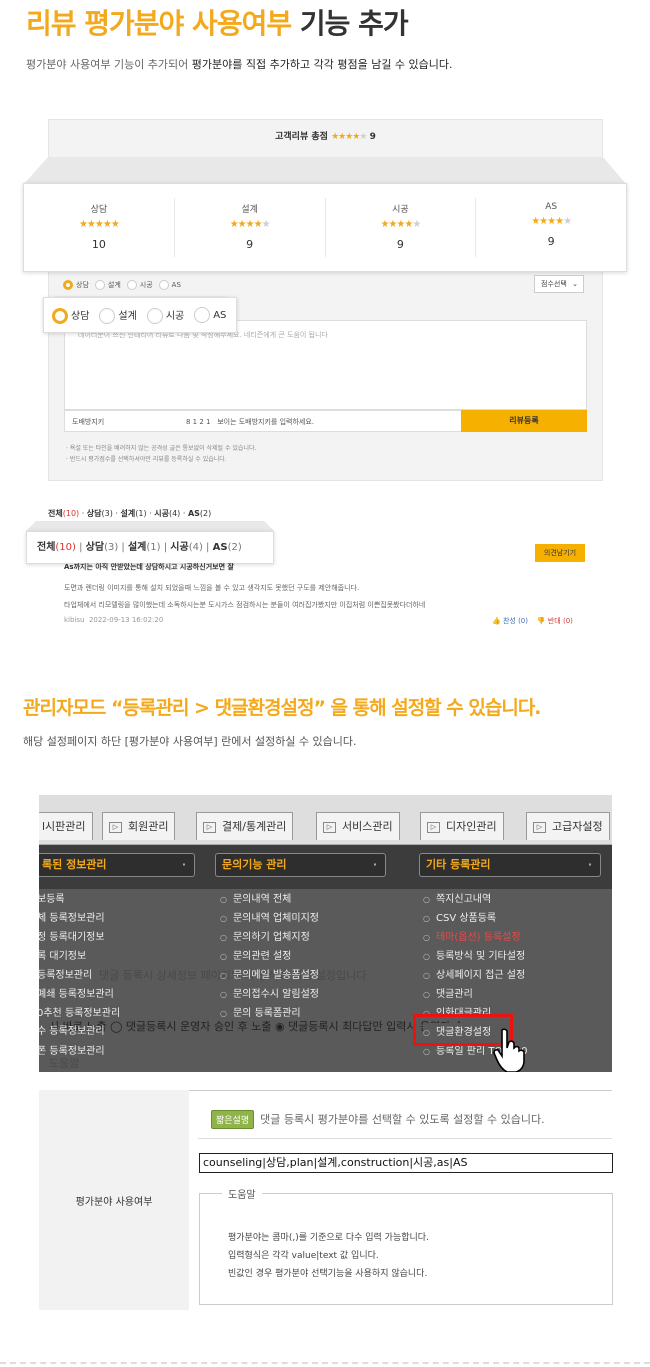 This screenshot has width=650, height=1367. I want to click on radio-option: 시공, so click(165, 315).